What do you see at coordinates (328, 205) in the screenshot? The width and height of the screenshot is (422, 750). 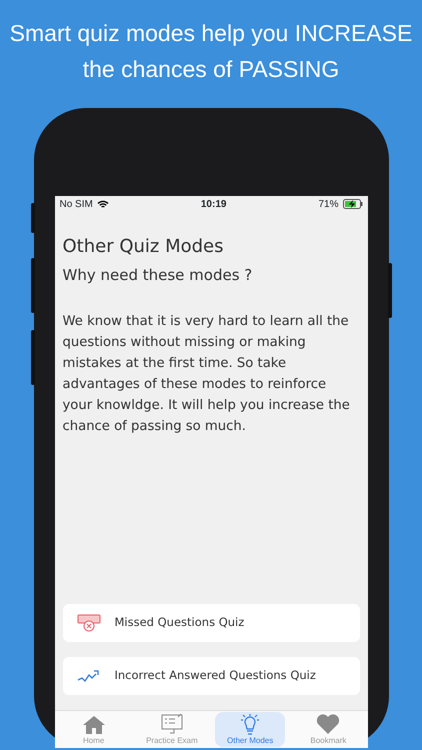 I see `battery-label: 71%` at bounding box center [328, 205].